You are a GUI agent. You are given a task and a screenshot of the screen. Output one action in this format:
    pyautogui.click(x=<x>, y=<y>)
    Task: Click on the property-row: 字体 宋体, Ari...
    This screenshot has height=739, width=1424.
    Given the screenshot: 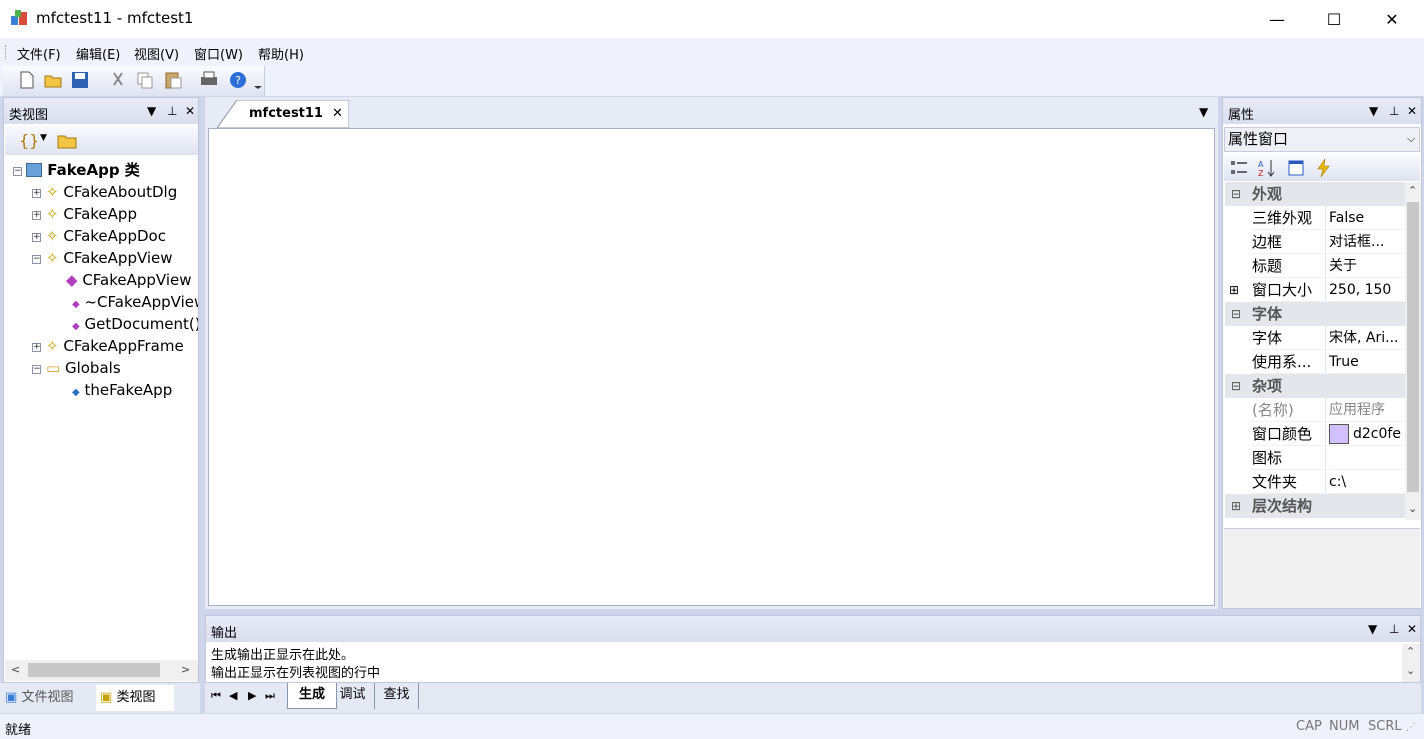 What is the action you would take?
    pyautogui.click(x=1315, y=338)
    